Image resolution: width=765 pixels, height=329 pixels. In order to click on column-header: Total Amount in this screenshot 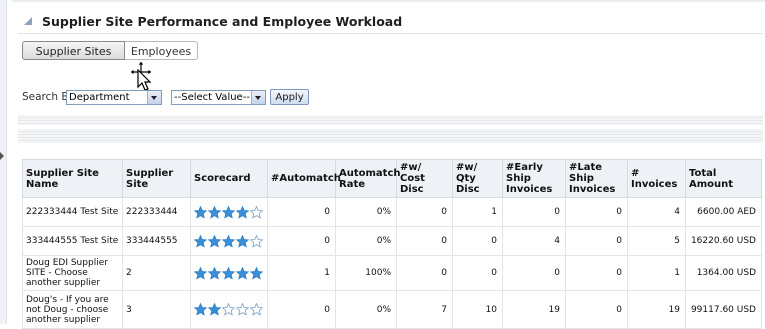, I will do `click(723, 178)`.